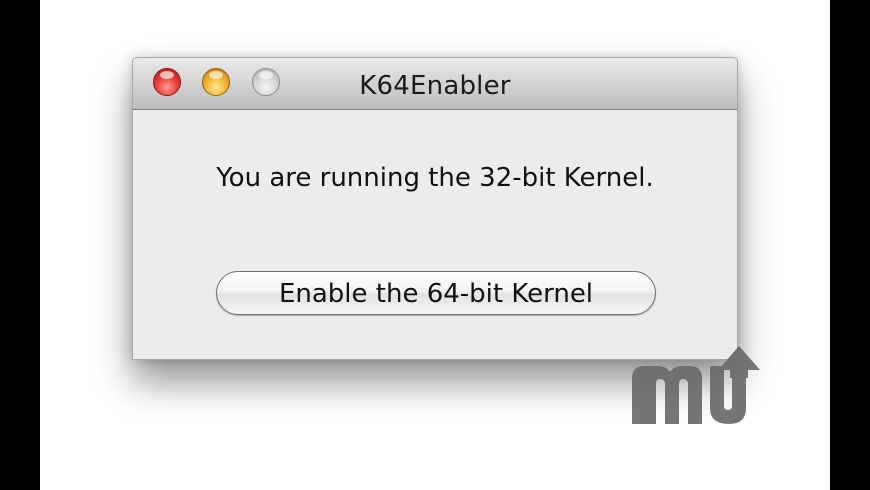 The image size is (870, 490). I want to click on macupdate-logo, so click(696, 385).